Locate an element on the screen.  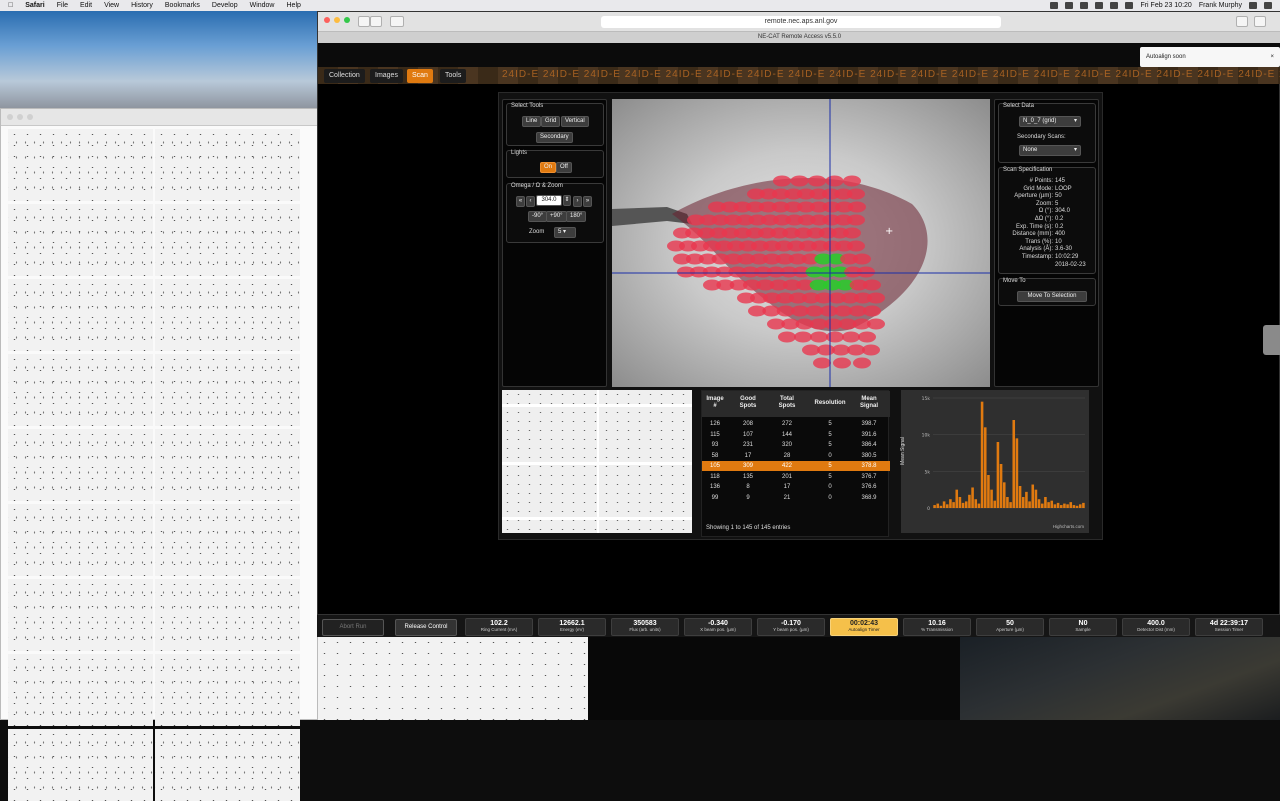
viewer-titlebar is located at coordinates (160, 117).